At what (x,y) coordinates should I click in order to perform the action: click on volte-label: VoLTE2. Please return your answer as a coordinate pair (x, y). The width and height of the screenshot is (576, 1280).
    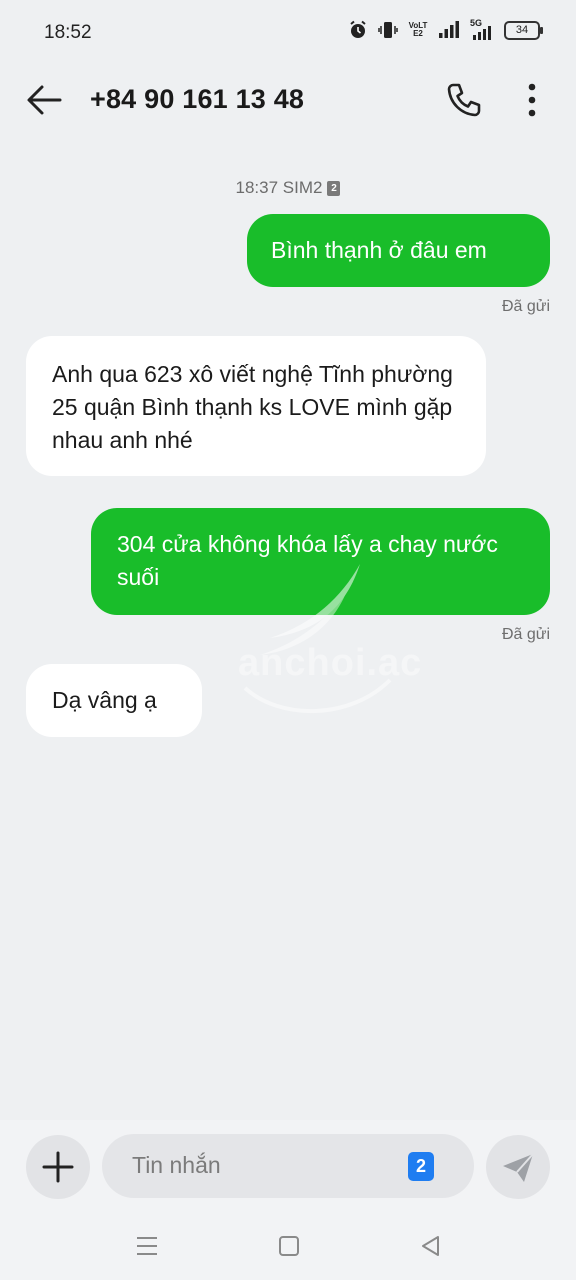
    Looking at the image, I should click on (418, 29).